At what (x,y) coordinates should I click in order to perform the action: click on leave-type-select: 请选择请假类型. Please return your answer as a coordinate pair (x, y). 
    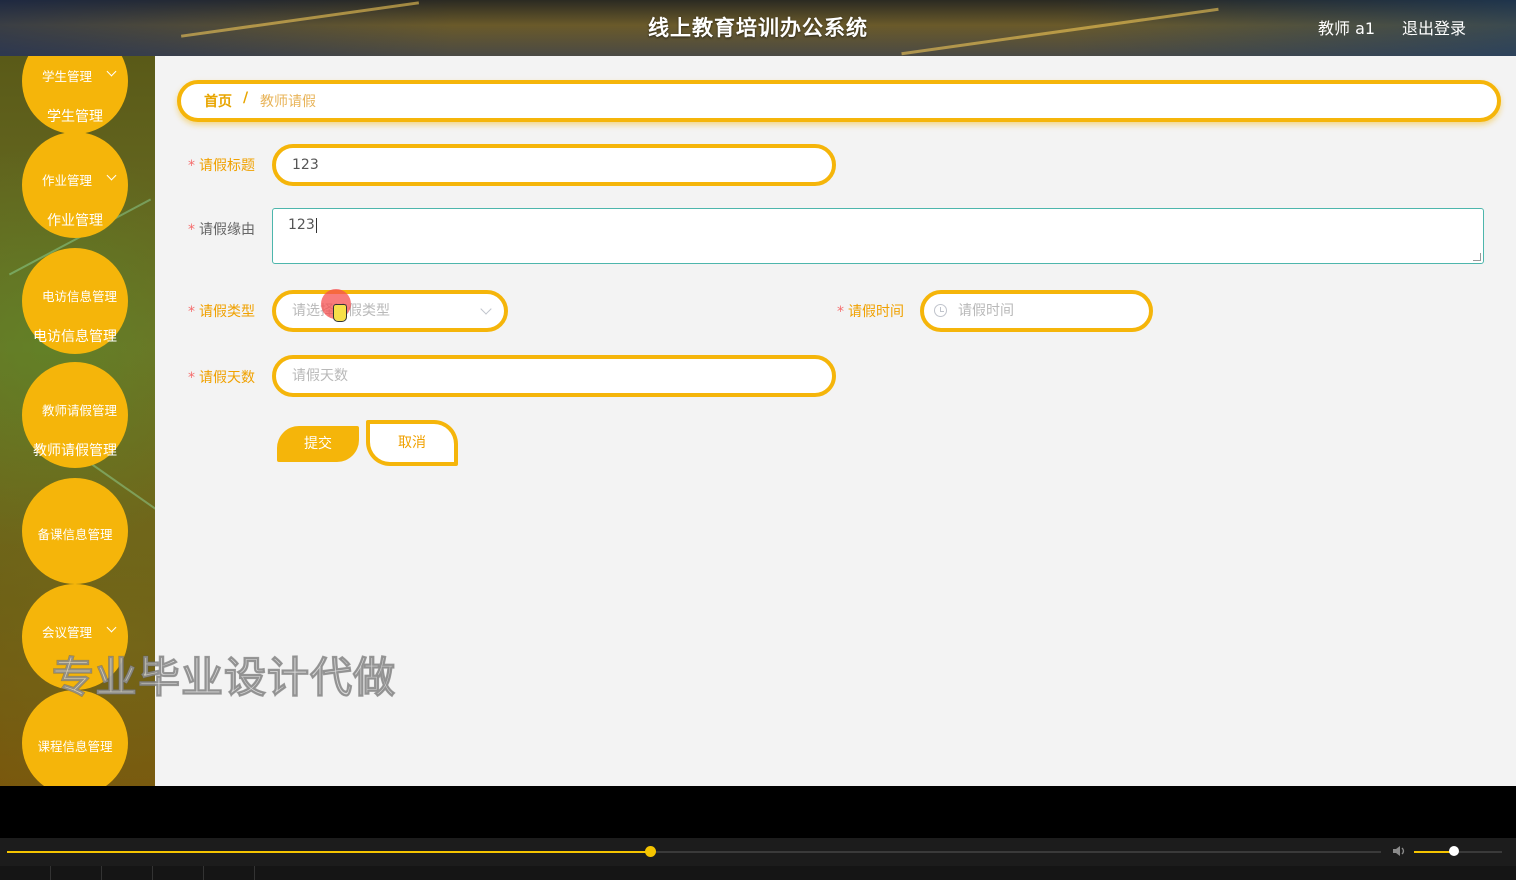
    Looking at the image, I should click on (390, 311).